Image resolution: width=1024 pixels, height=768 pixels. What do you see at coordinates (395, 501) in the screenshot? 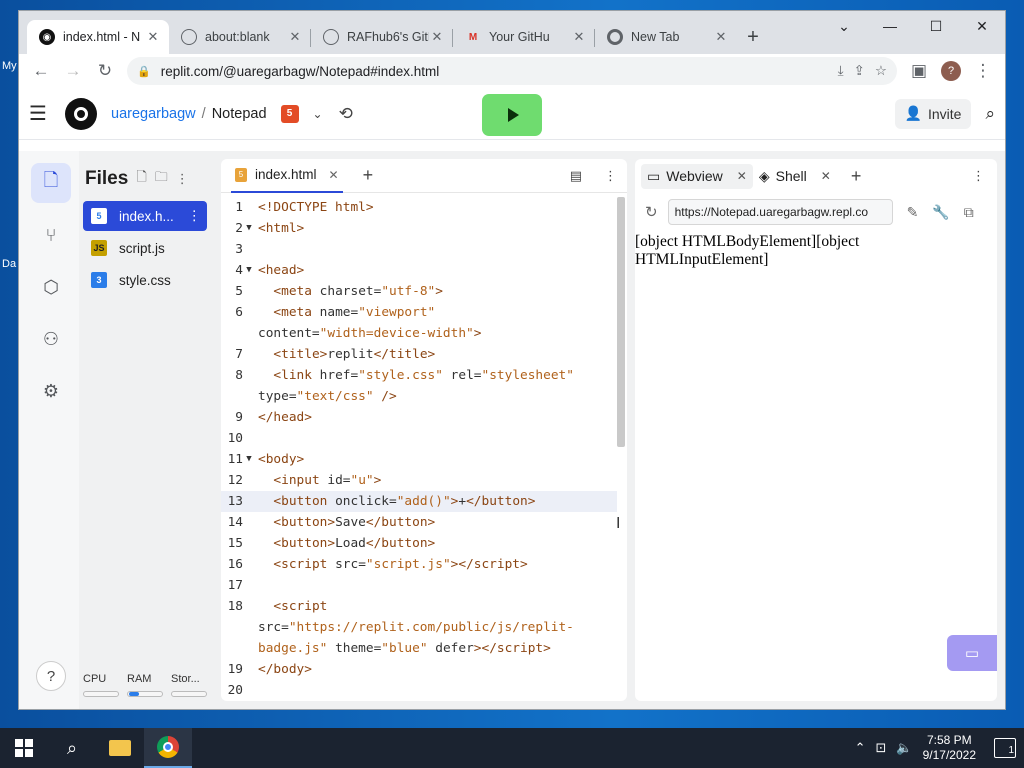
I see `code-text: <button onclick="add()">+</button>` at bounding box center [395, 501].